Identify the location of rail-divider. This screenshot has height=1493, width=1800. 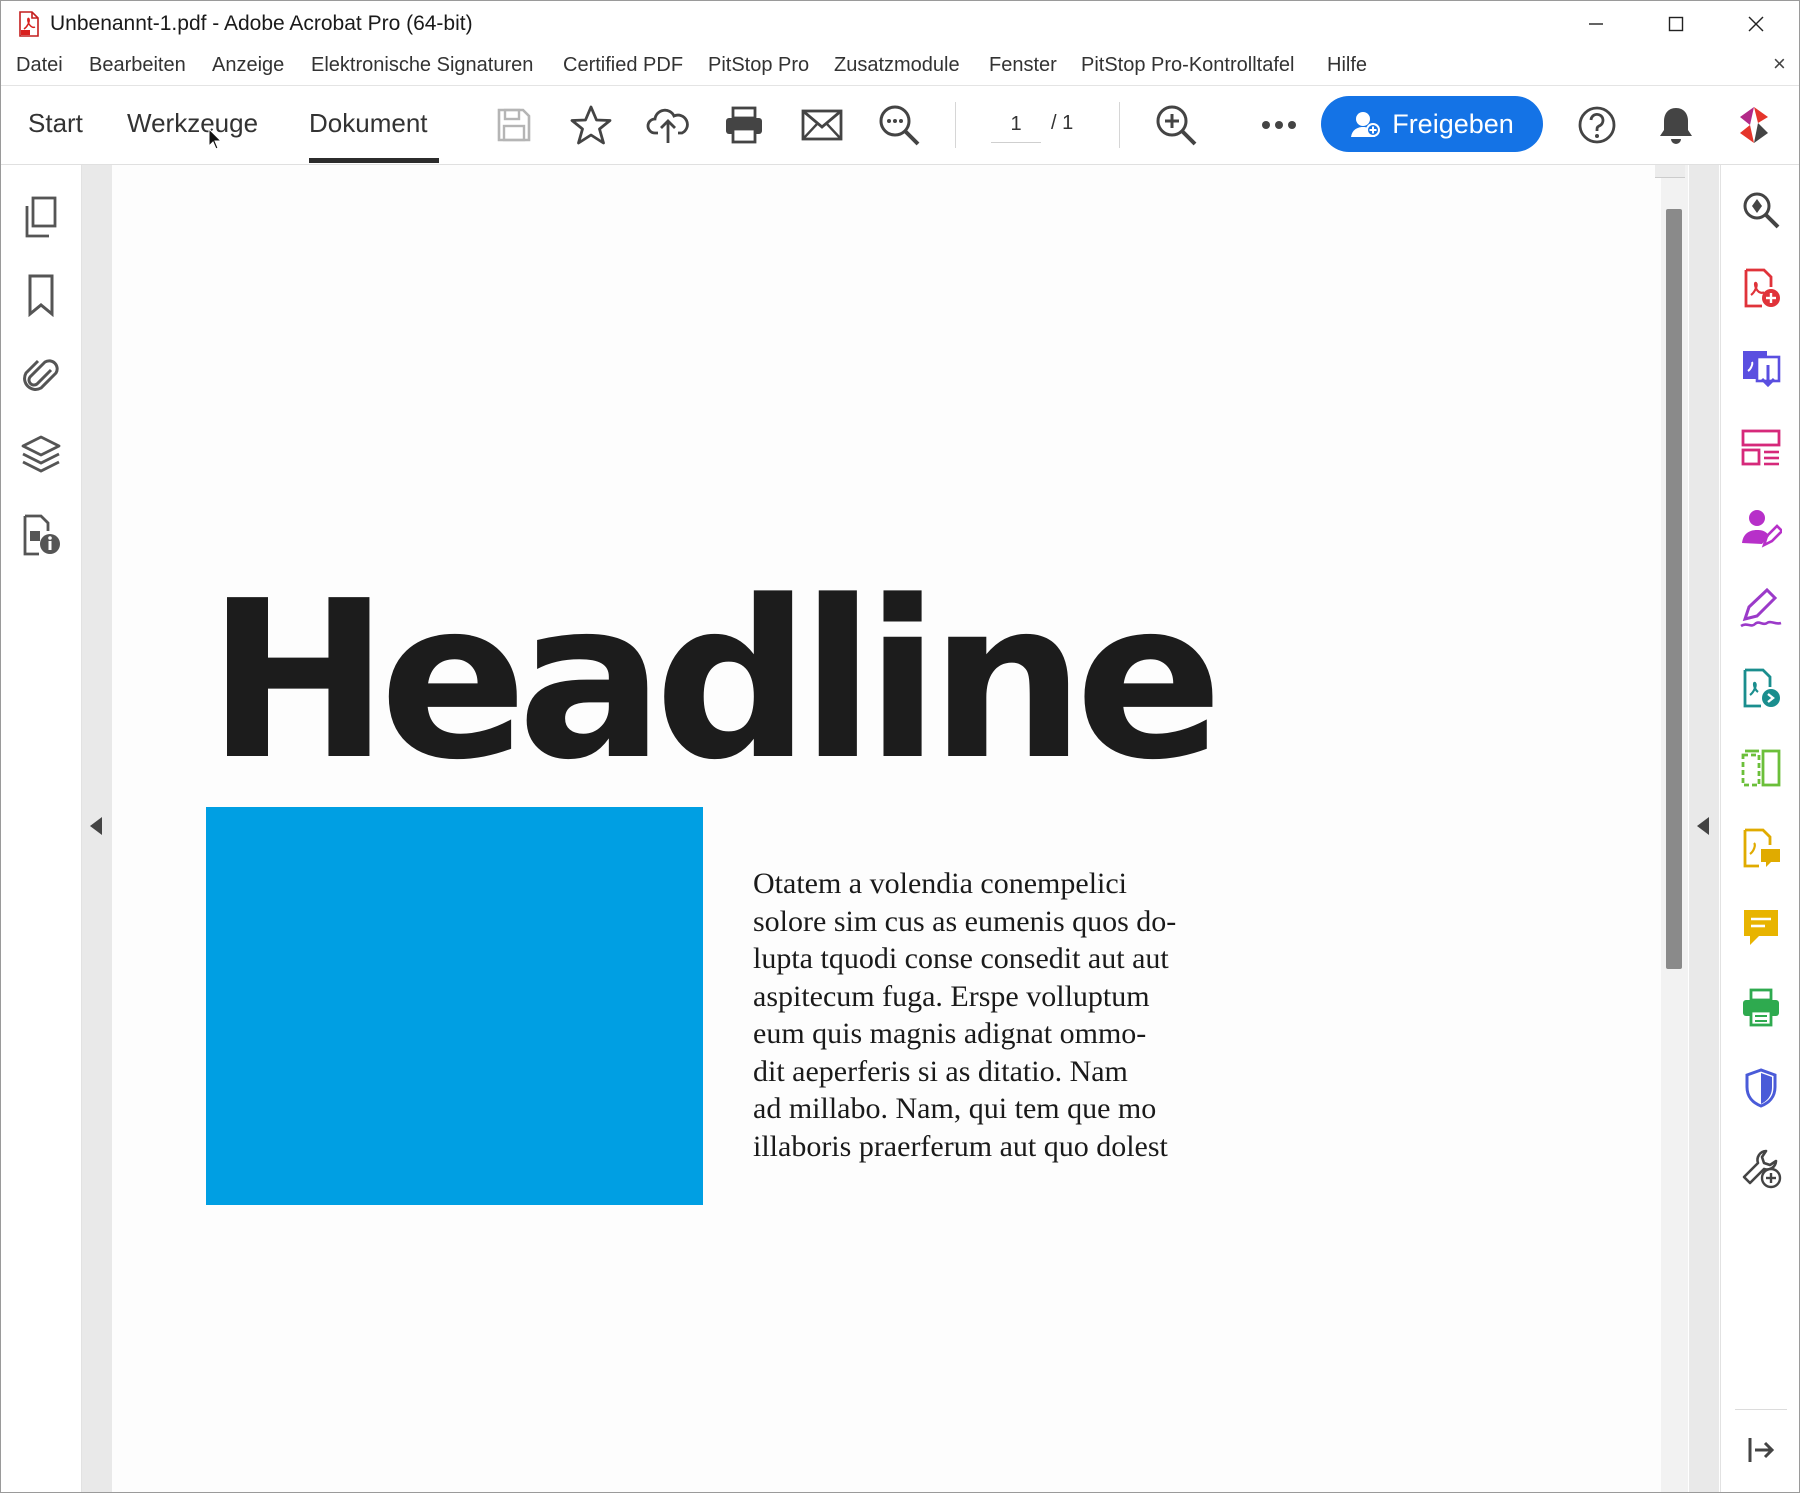
(1761, 1409).